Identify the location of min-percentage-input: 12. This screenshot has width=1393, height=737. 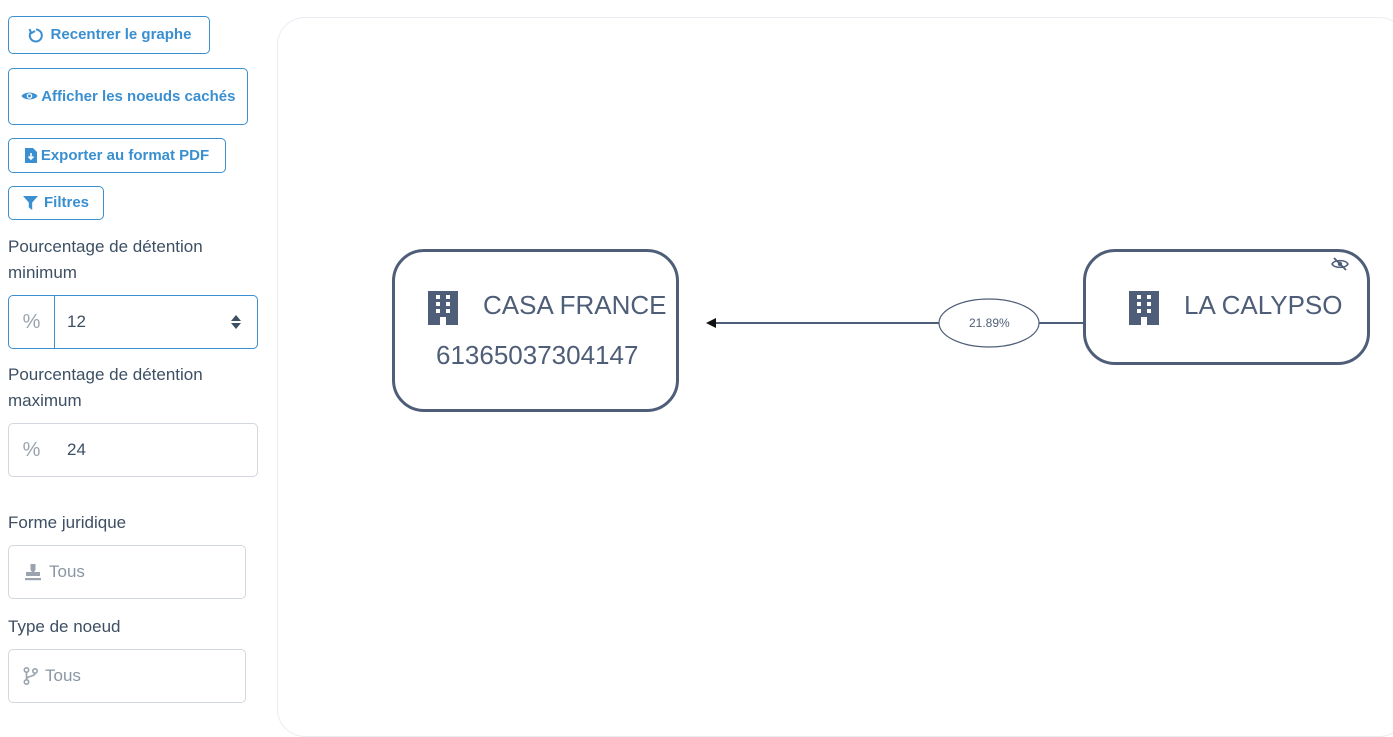
(142, 322).